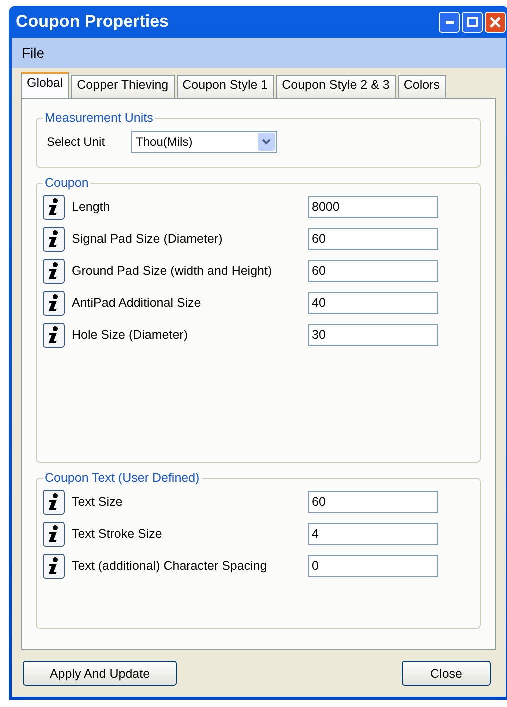 This screenshot has width=507, height=707. I want to click on apply-button: Apply And Update, so click(100, 673).